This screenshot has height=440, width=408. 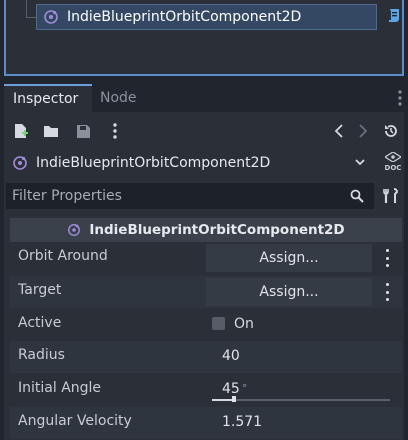 I want to click on tab-inspector: Inspector, so click(x=48, y=98).